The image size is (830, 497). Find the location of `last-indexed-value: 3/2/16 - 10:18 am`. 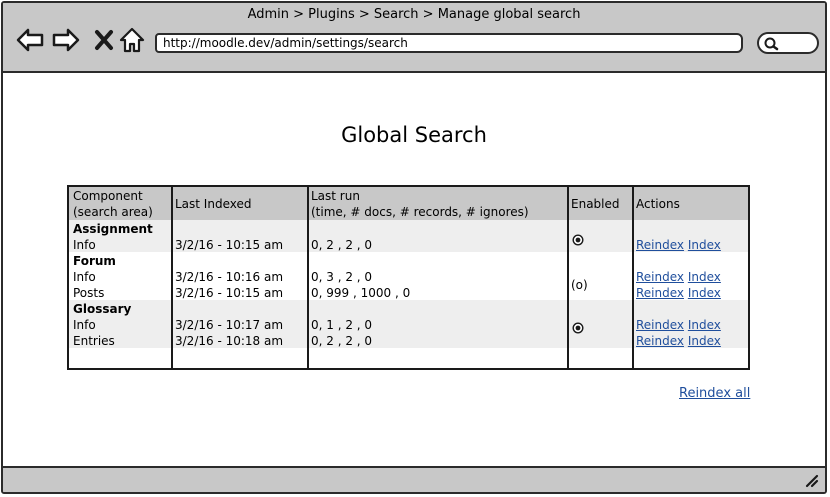

last-indexed-value: 3/2/16 - 10:18 am is located at coordinates (229, 341).